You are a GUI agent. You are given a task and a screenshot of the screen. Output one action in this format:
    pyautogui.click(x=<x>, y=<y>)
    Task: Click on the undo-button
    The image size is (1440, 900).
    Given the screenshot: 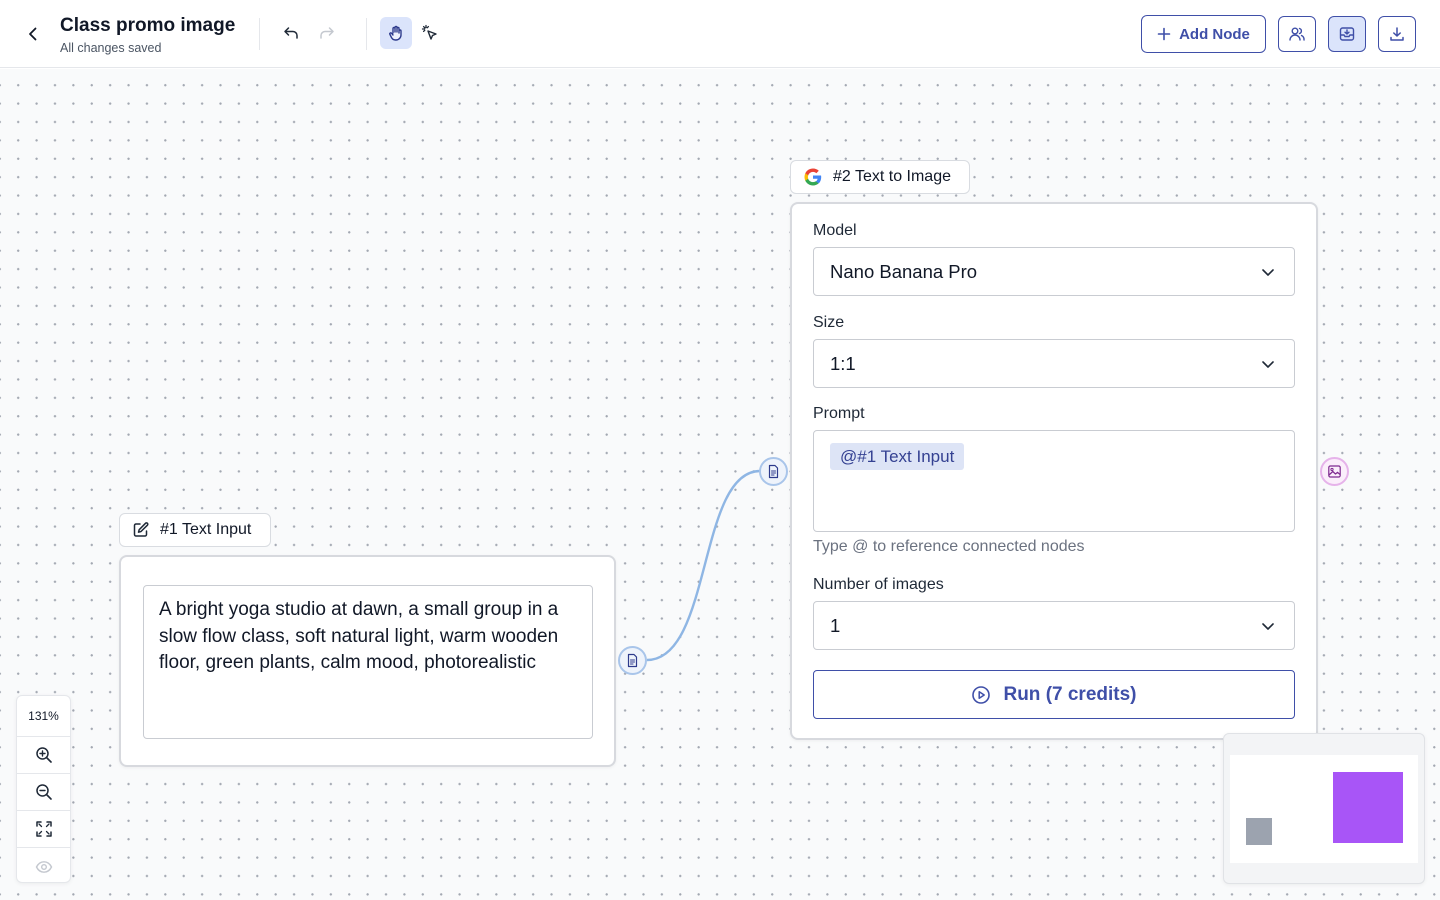 What is the action you would take?
    pyautogui.click(x=291, y=33)
    